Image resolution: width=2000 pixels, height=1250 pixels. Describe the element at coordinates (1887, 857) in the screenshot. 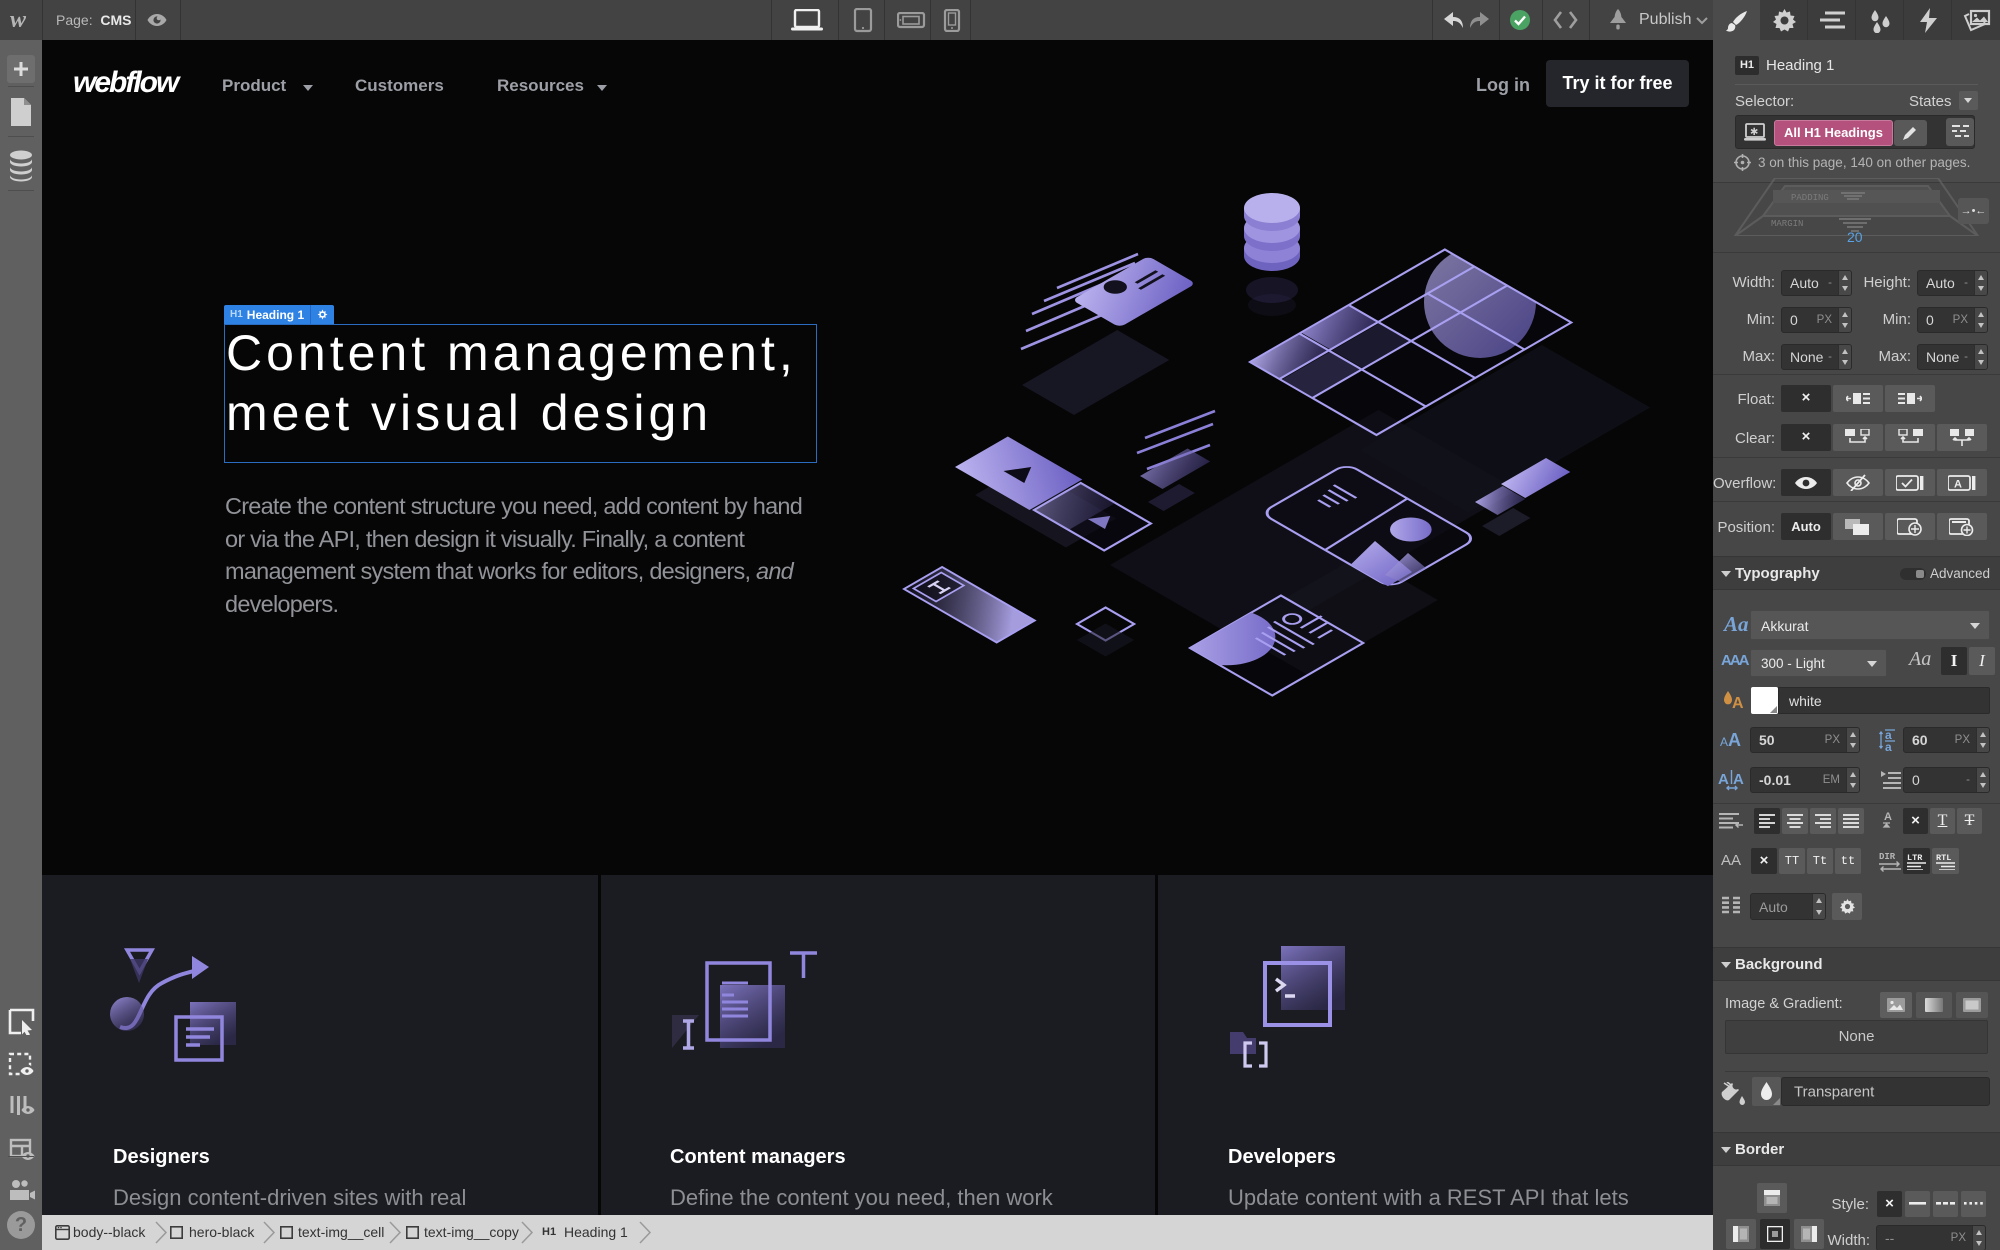

I see `svg-text: DIR` at that location.